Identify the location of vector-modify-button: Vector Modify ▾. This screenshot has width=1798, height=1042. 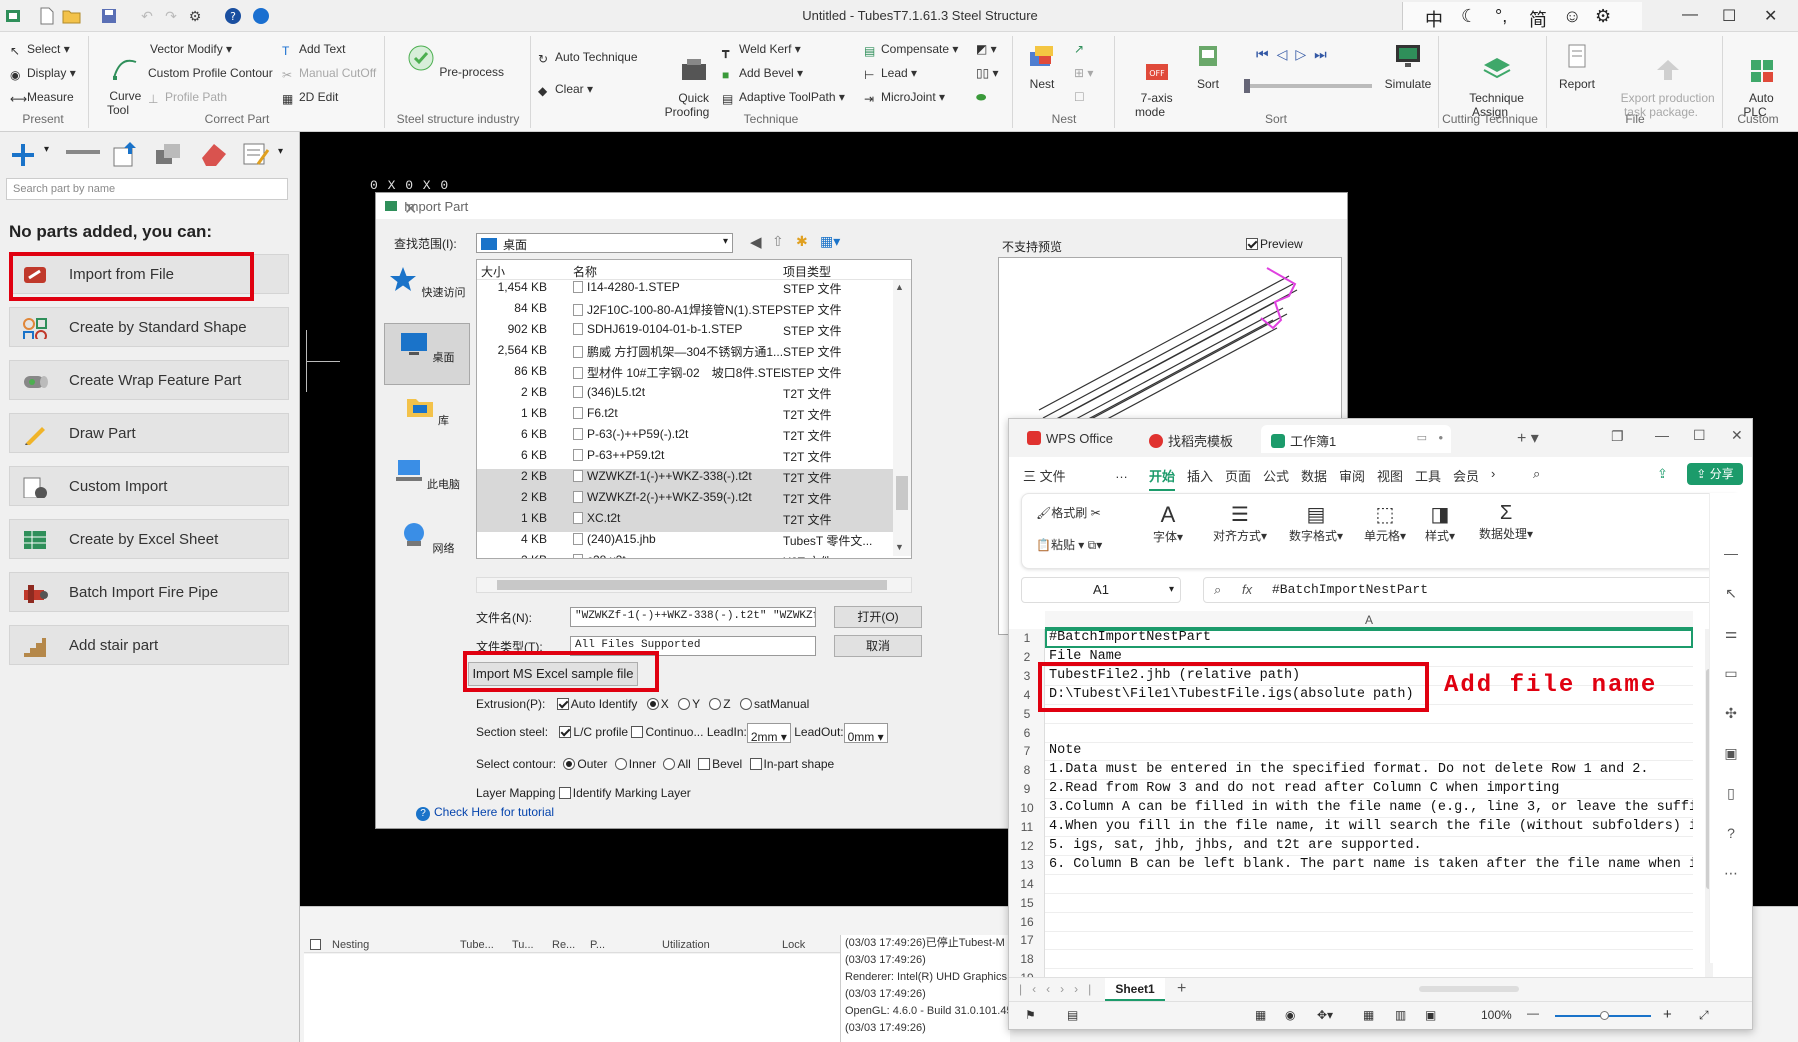
(191, 49).